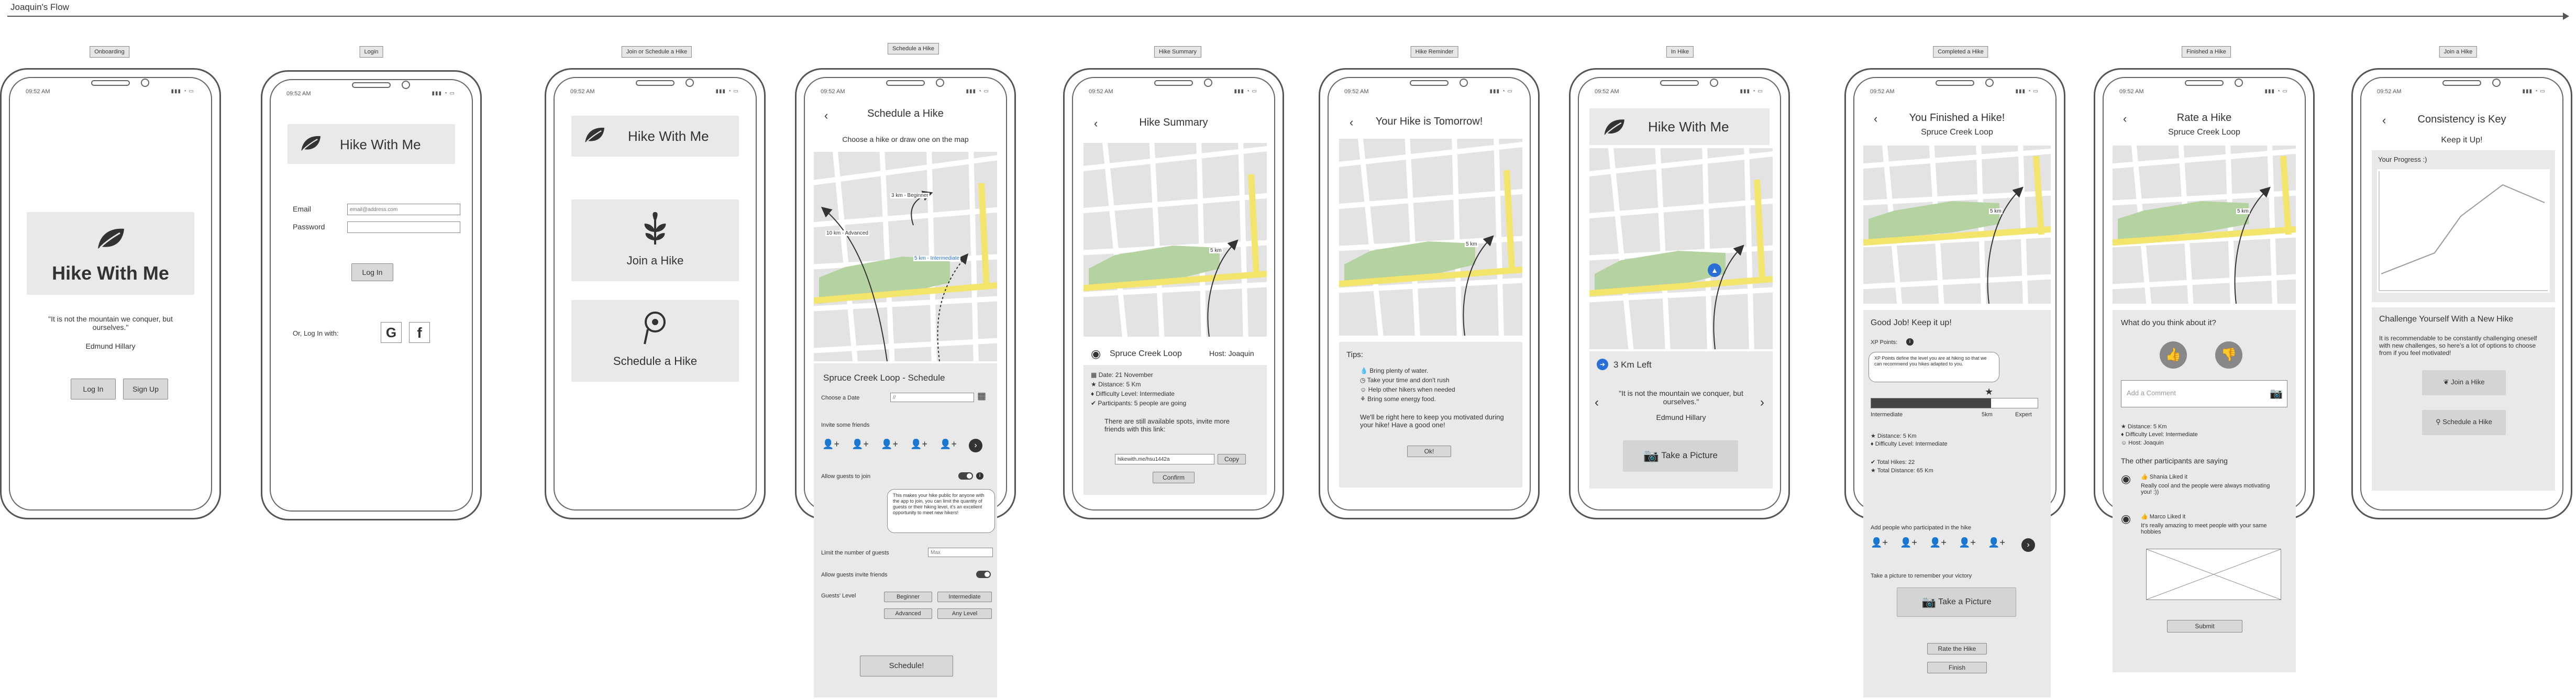 This screenshot has width=2576, height=699. I want to click on ok-button: Ok!, so click(1429, 451).